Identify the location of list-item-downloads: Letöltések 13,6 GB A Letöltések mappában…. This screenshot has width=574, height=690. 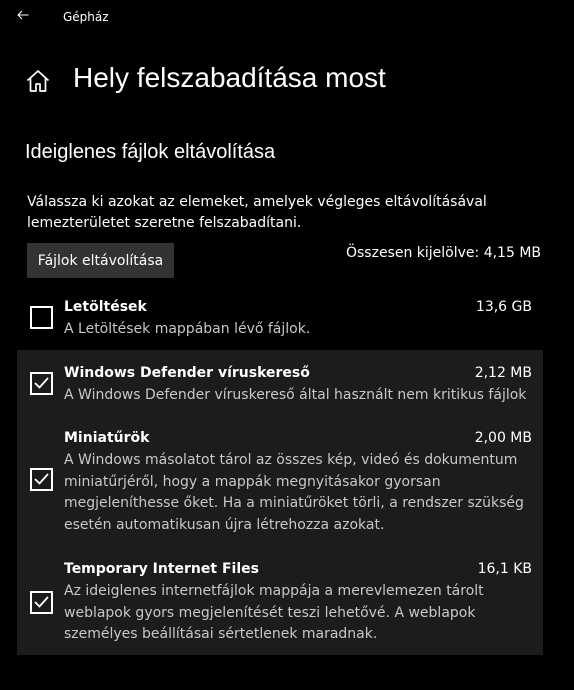
(280, 318).